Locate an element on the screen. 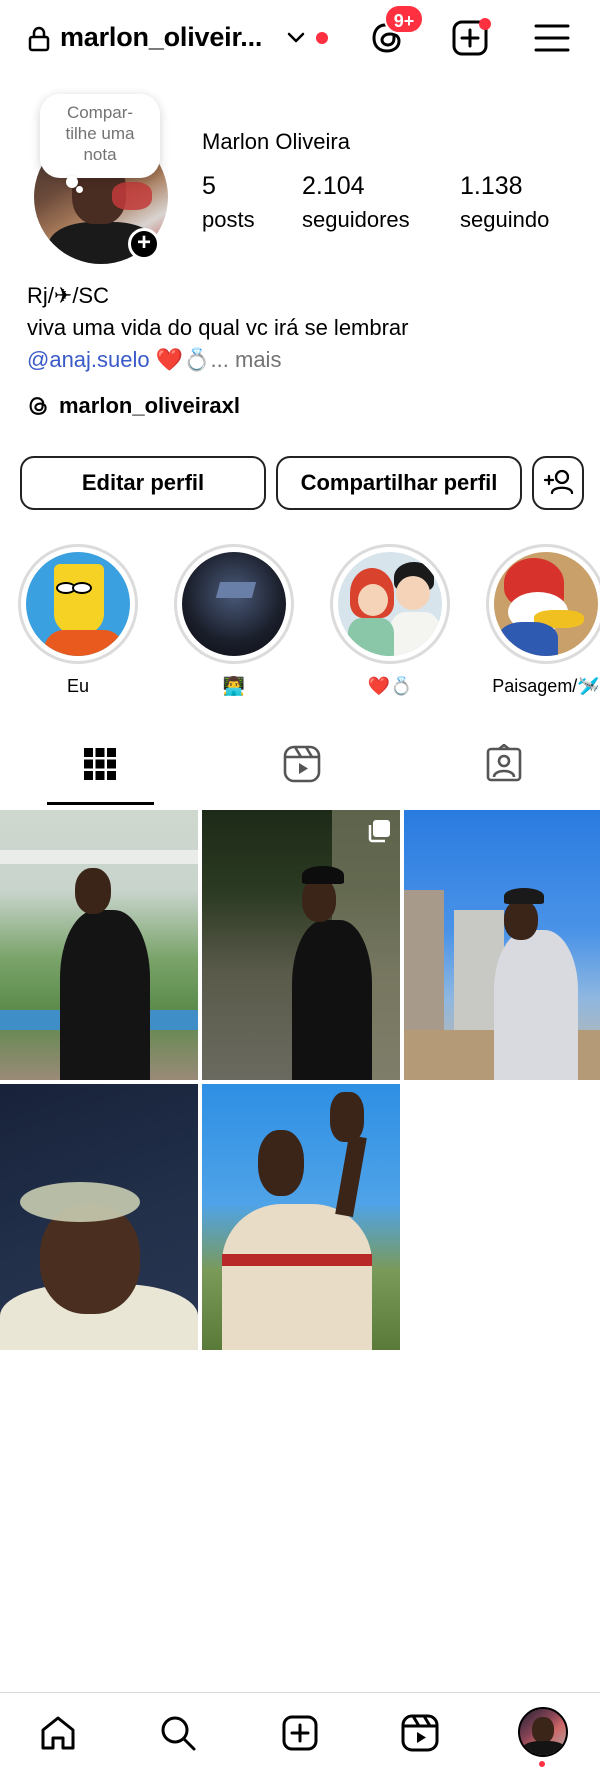 The image size is (600, 1770). highlight-item: ❤️💍 is located at coordinates (390, 620).